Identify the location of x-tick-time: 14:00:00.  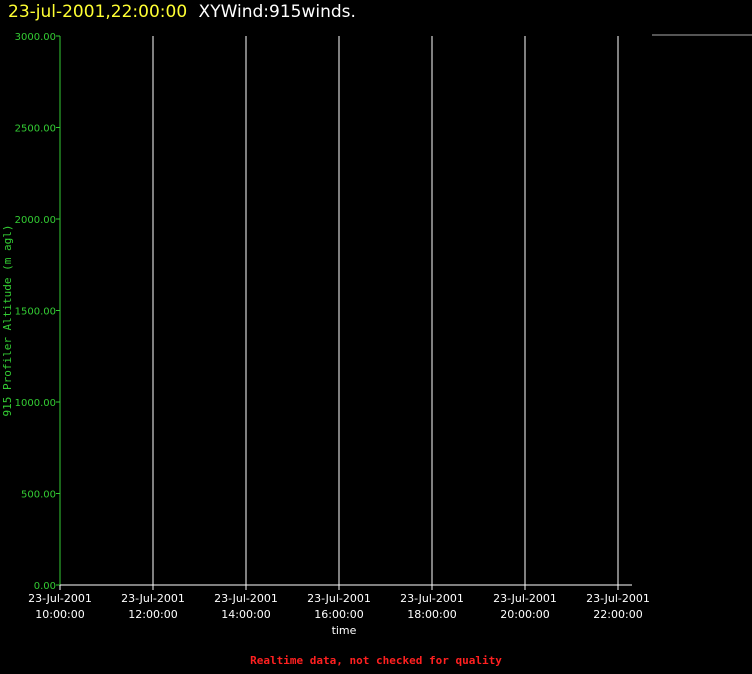
(245, 614).